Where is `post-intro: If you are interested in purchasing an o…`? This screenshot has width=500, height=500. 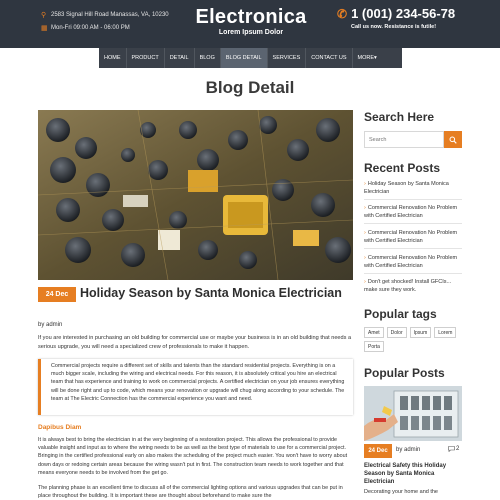
post-intro: If you are interested in purchasing an o… is located at coordinates (195, 342).